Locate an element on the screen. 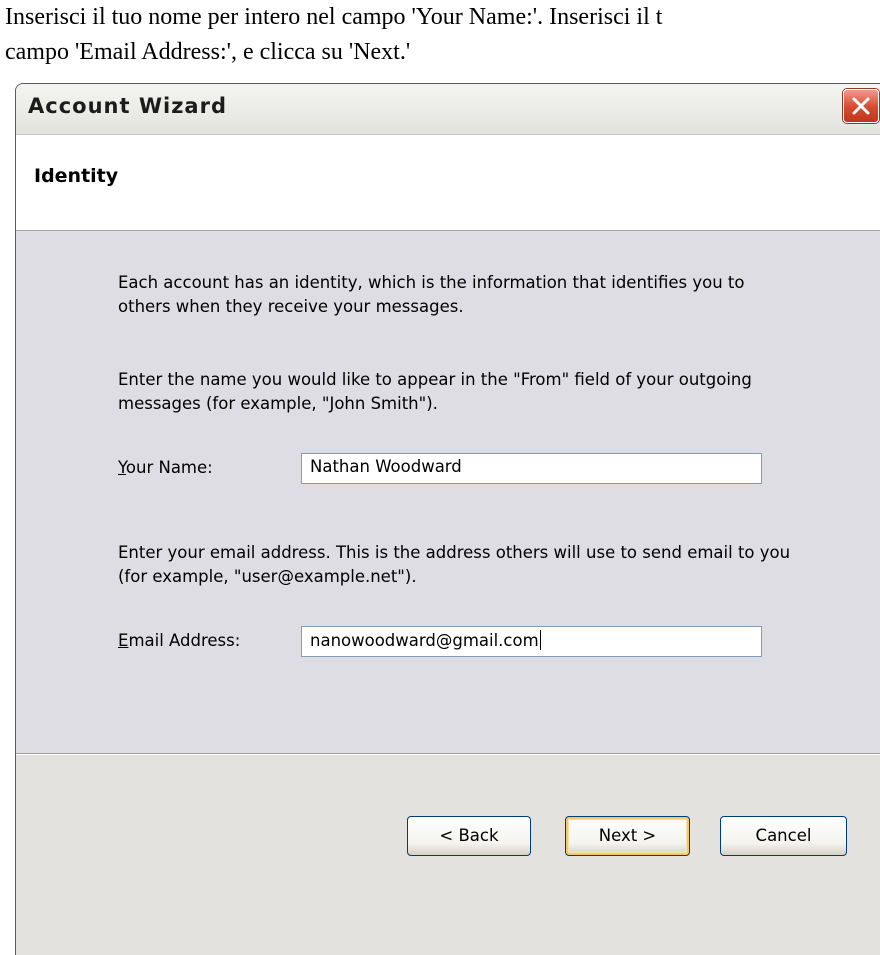 This screenshot has height=955, width=880. email-address-value: nanowoodward@gmail.com is located at coordinates (424, 640).